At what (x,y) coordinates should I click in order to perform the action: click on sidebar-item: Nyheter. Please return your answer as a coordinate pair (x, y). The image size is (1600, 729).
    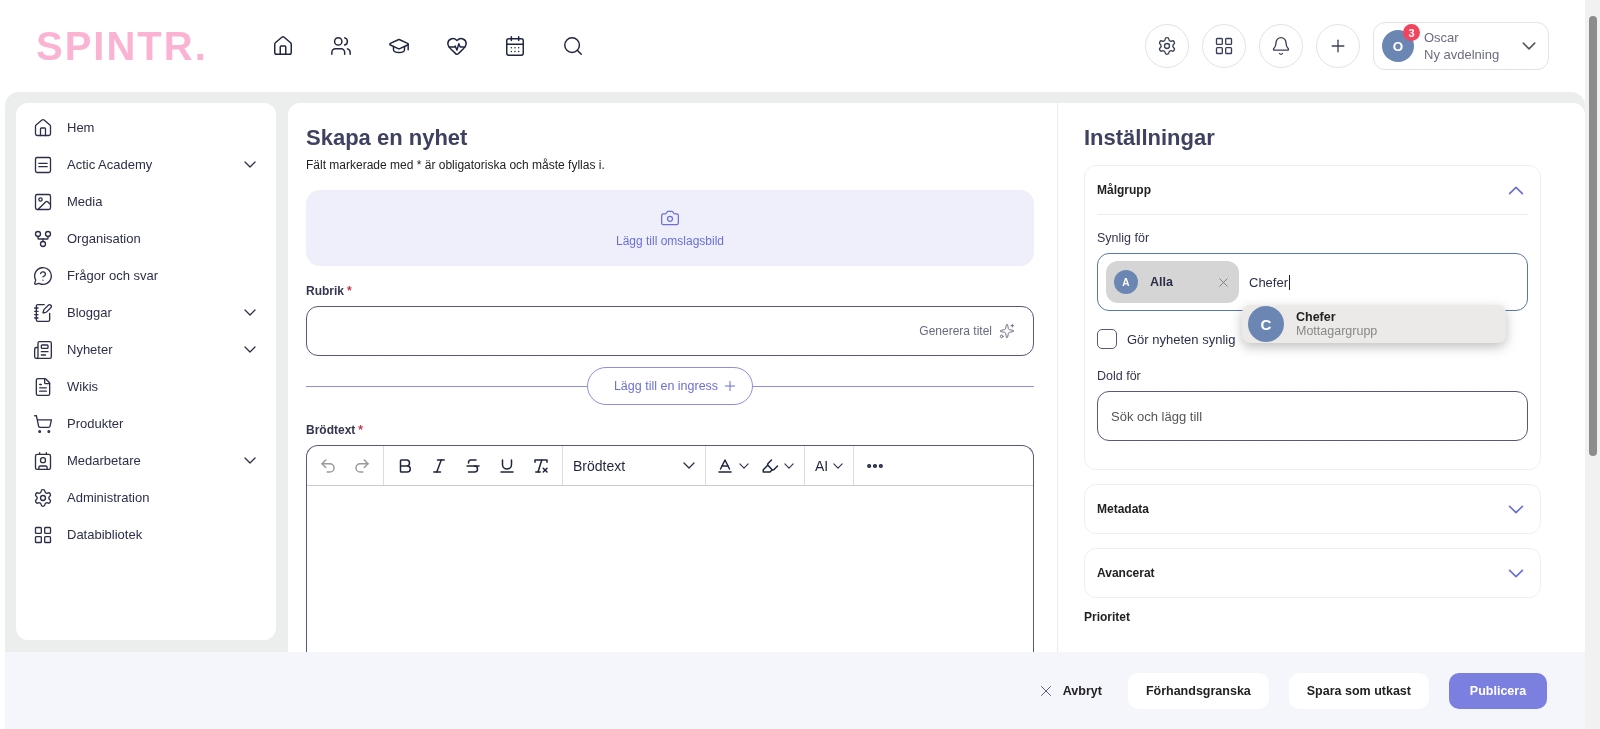
    Looking at the image, I should click on (146, 349).